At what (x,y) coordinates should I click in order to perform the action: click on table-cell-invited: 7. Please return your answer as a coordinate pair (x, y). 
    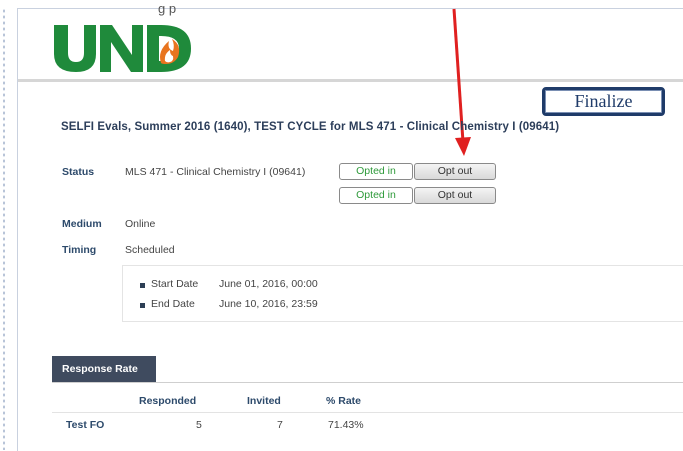
    Looking at the image, I should click on (280, 425).